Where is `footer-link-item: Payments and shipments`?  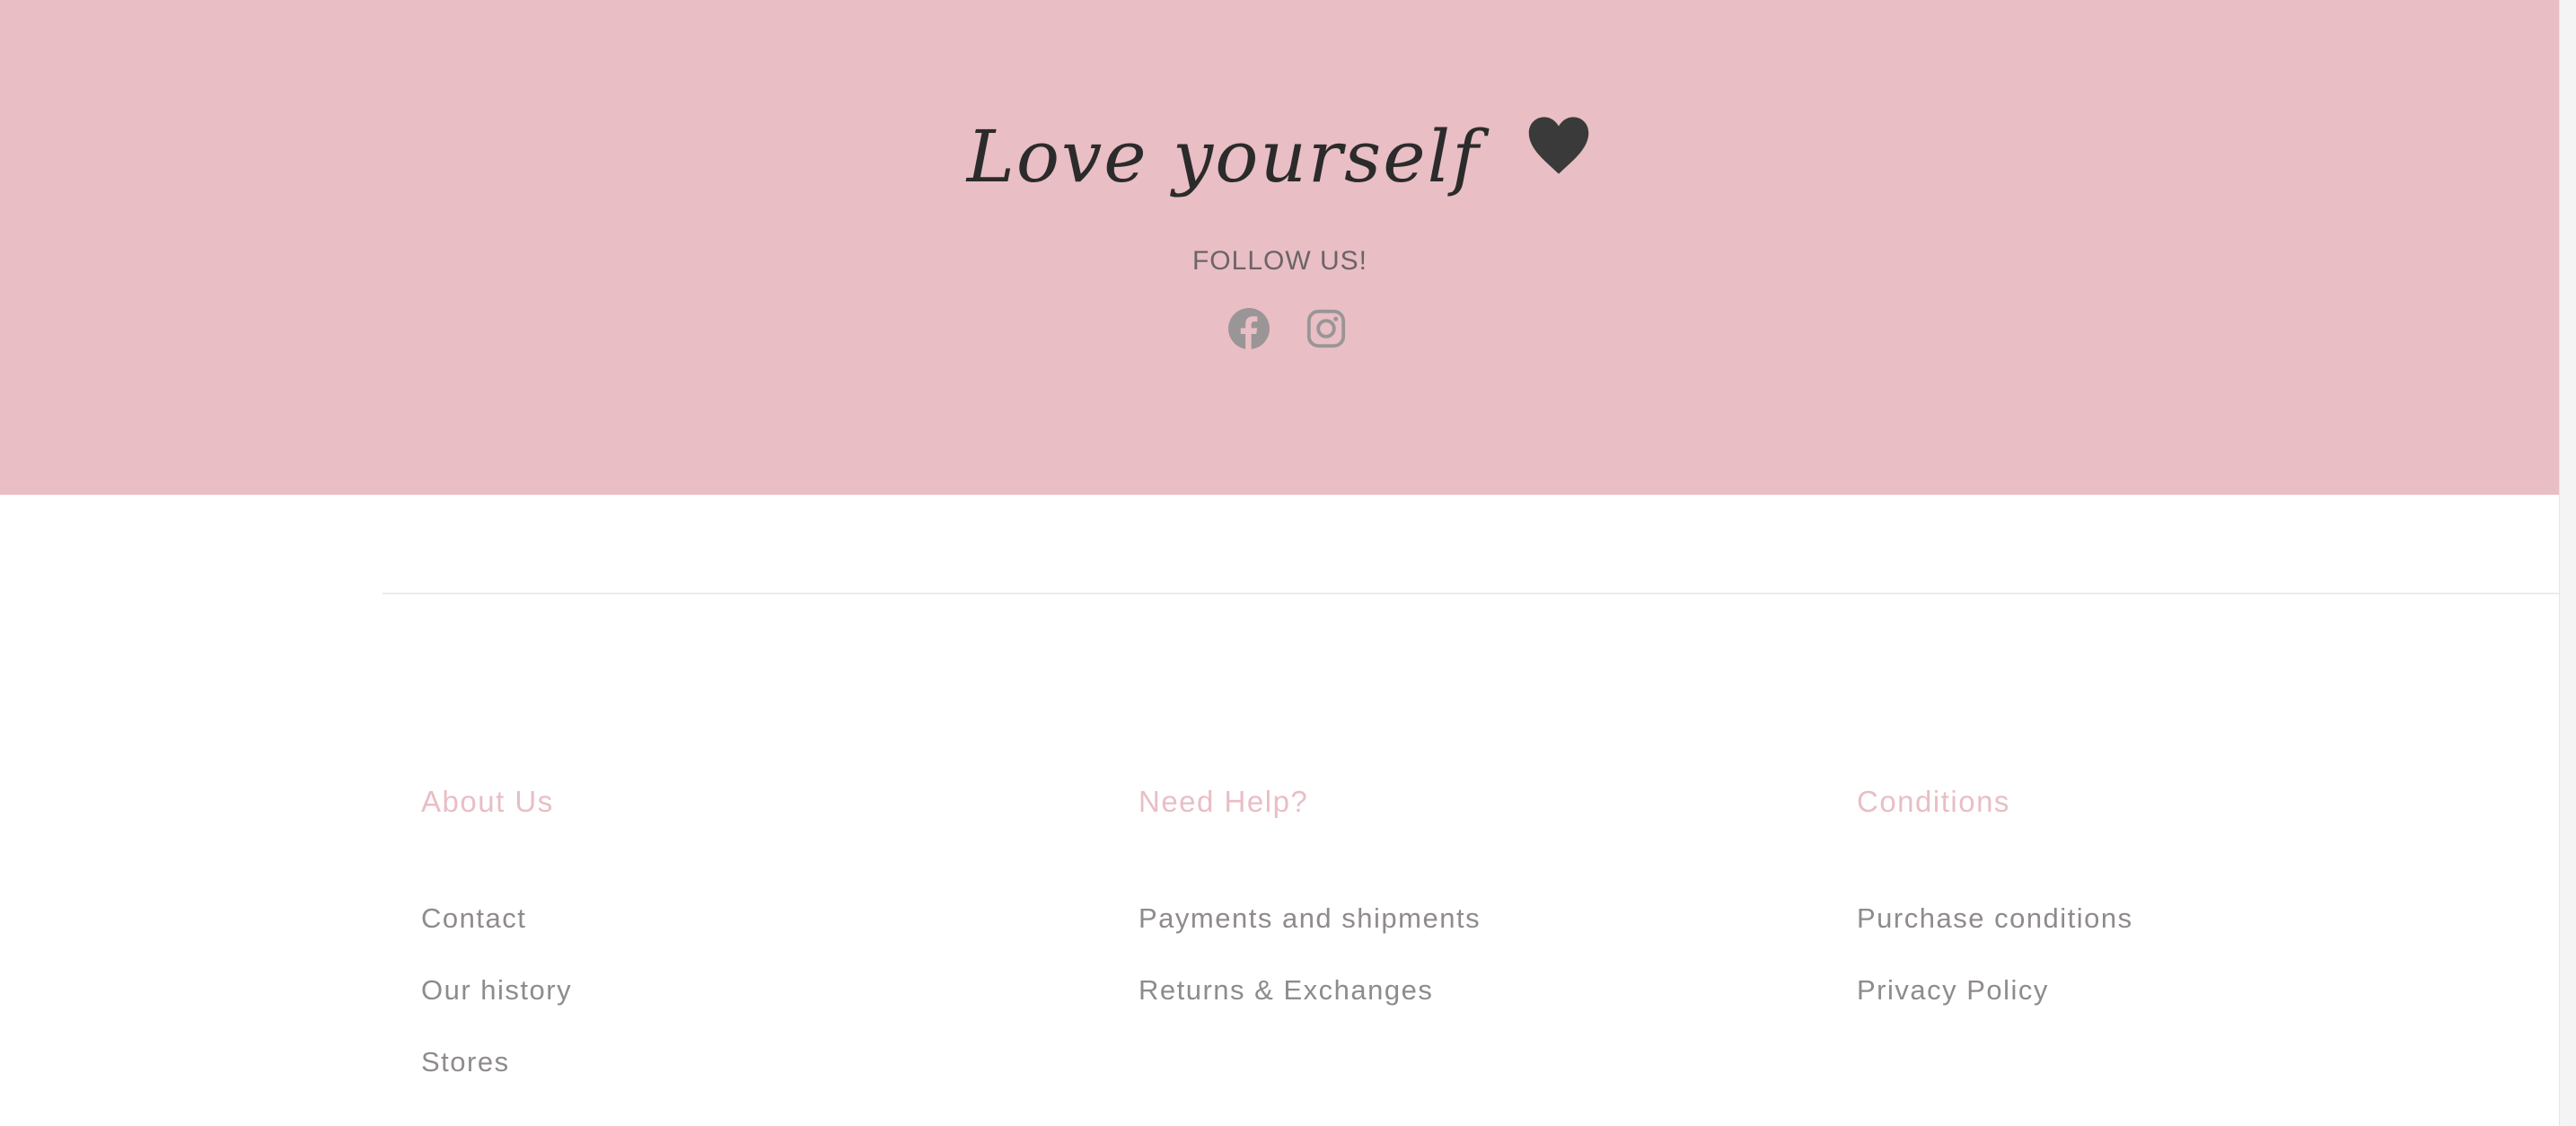 footer-link-item: Payments and shipments is located at coordinates (1310, 932).